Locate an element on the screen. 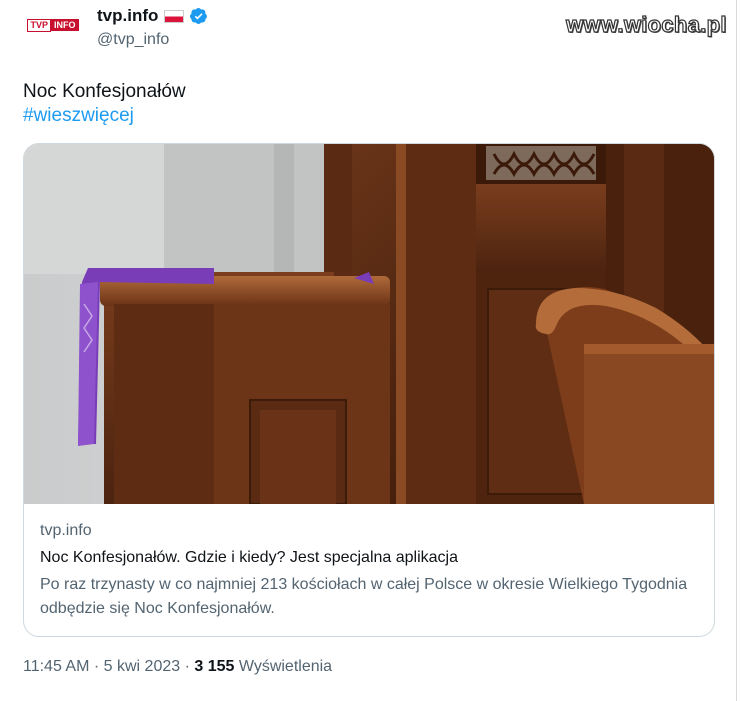 This screenshot has width=750, height=701. account-name: tvp.info is located at coordinates (127, 16).